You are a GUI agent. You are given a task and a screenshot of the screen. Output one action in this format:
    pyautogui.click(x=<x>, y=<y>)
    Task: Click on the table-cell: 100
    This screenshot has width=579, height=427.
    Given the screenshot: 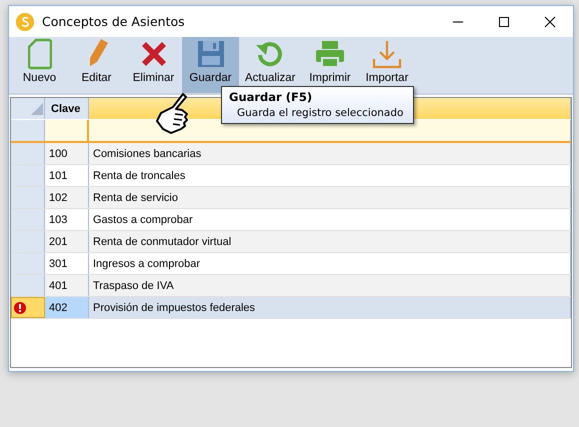 What is the action you would take?
    pyautogui.click(x=67, y=153)
    